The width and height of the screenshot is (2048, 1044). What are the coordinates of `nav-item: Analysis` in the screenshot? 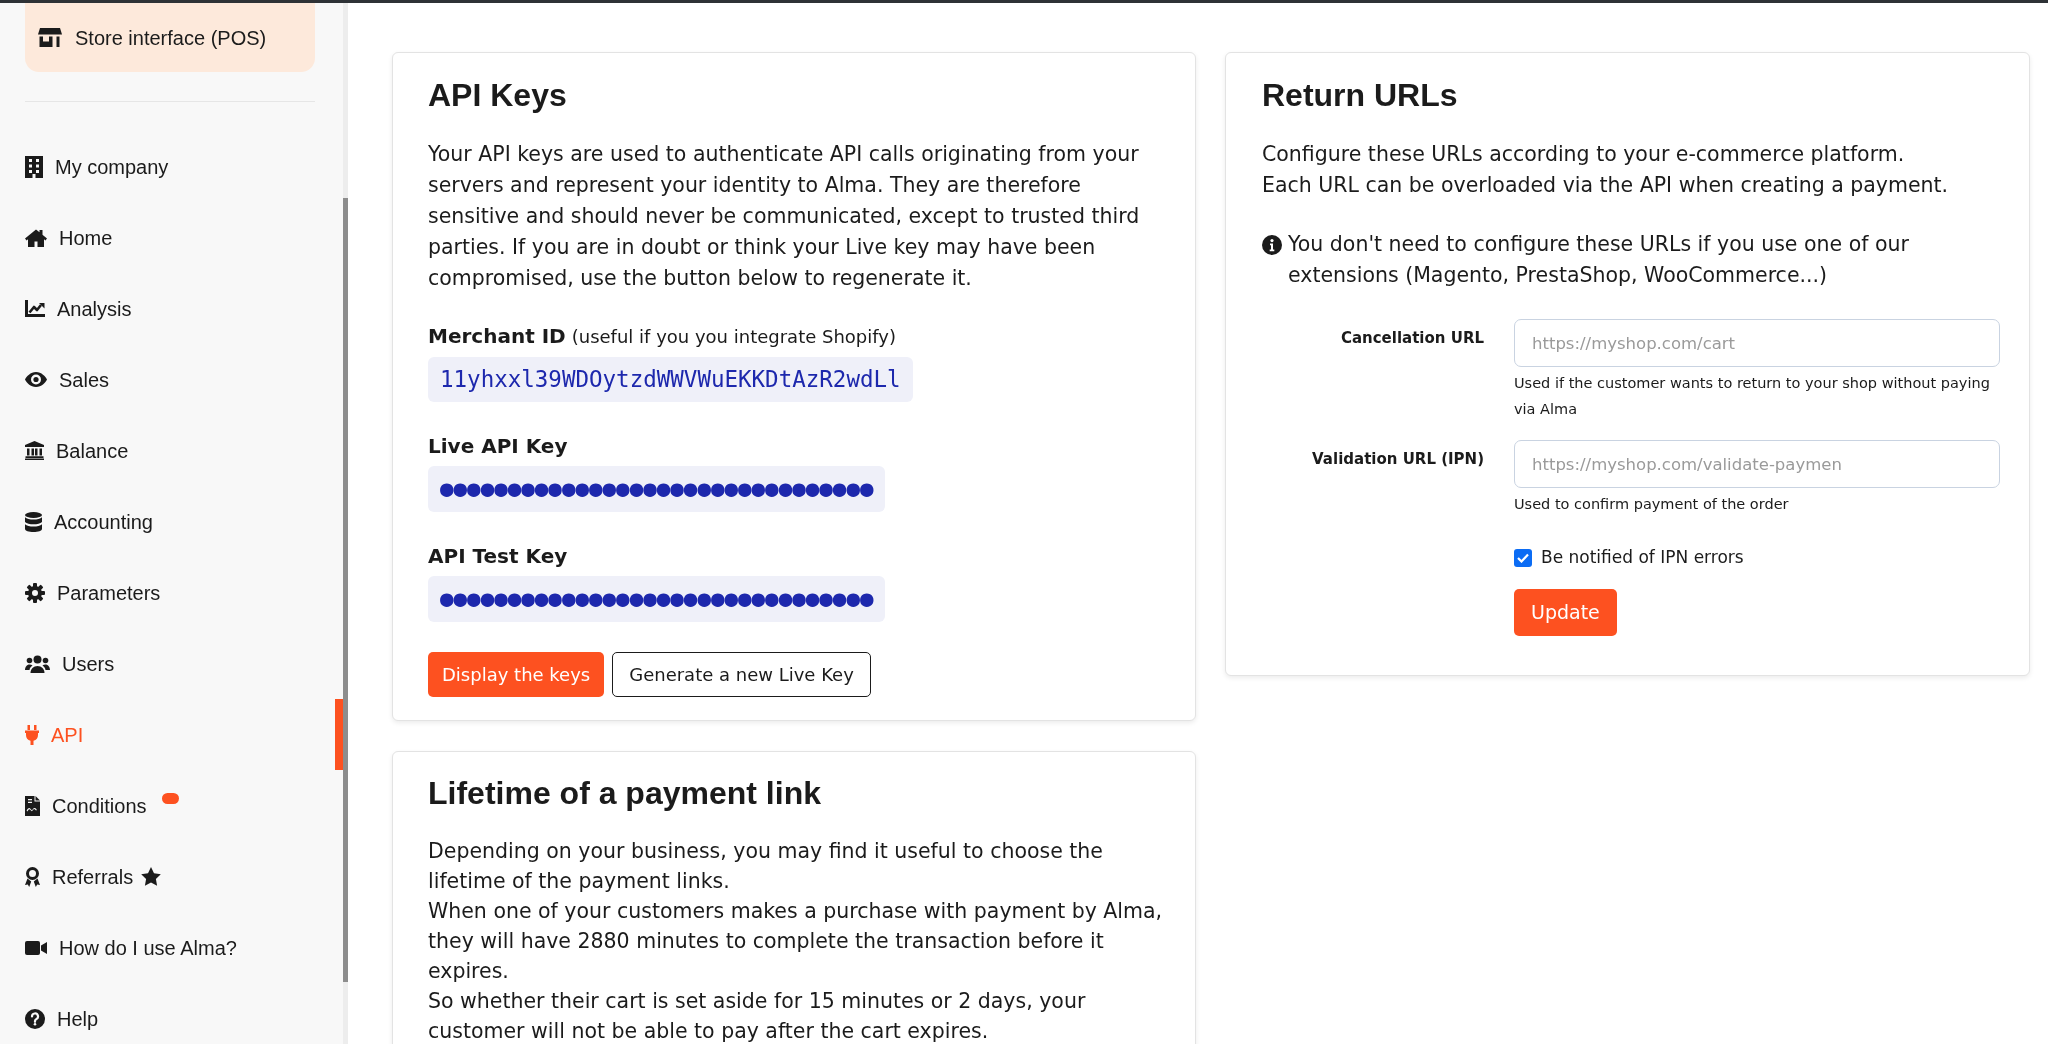 It's located at (171, 308).